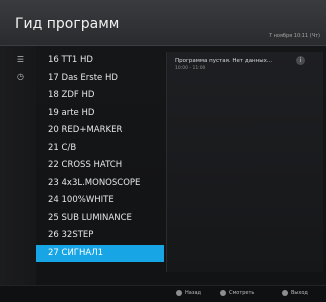  I want to click on hint-back-label: Назад, so click(193, 293).